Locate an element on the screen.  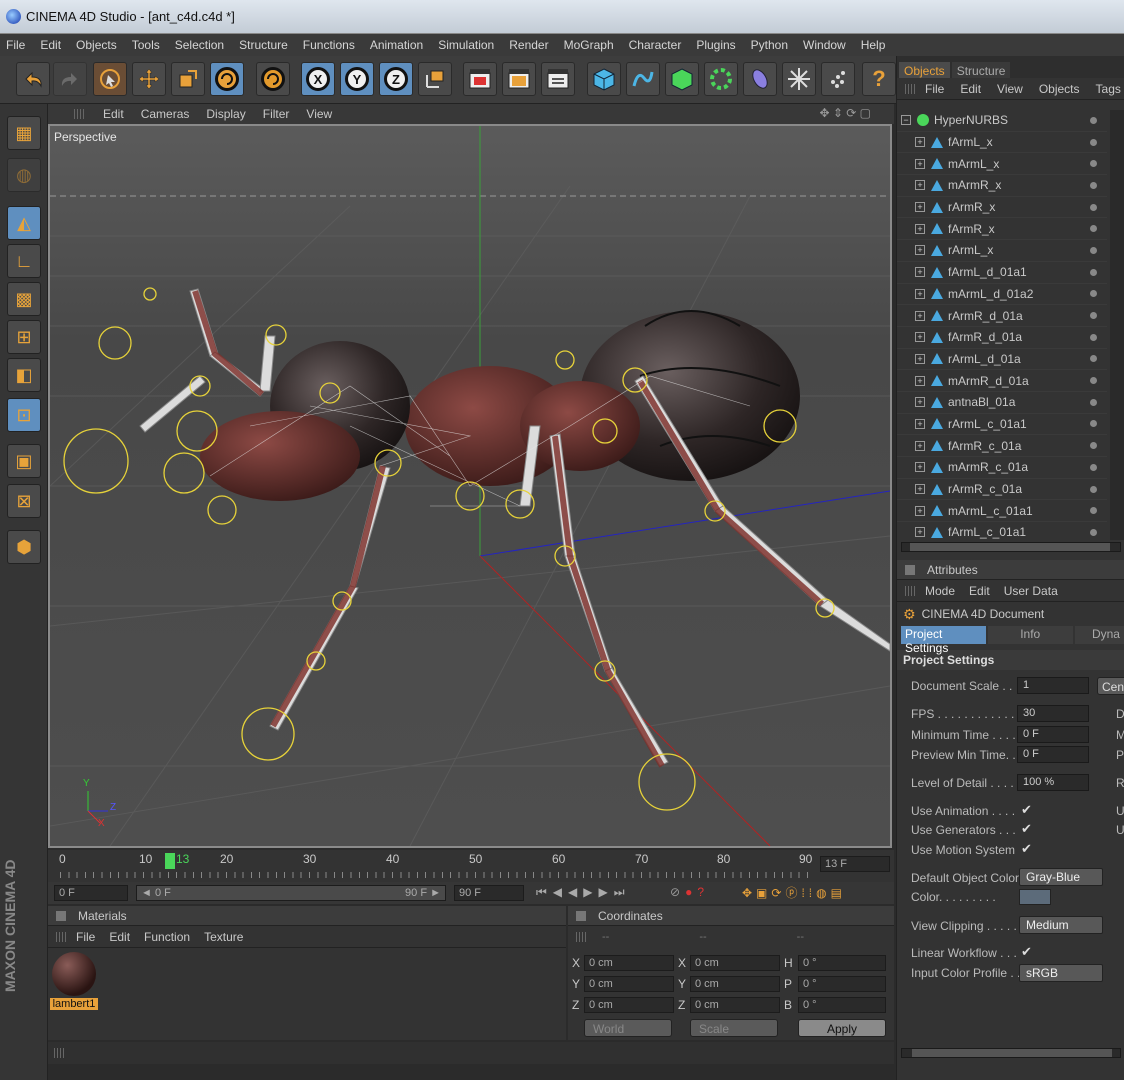
render-settings-icon is located at coordinates (558, 79).